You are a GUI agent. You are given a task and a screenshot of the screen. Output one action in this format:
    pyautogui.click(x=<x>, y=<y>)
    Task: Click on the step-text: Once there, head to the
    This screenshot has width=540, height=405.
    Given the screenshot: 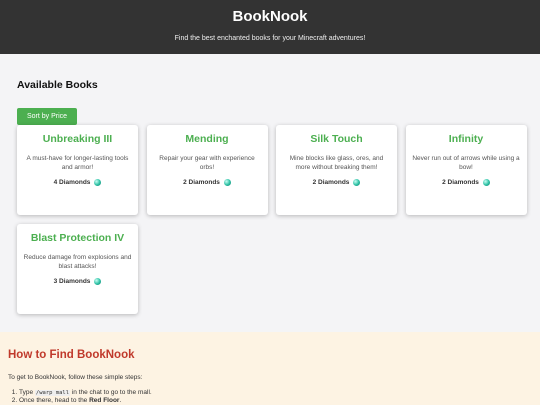 What is the action you would take?
    pyautogui.click(x=54, y=400)
    